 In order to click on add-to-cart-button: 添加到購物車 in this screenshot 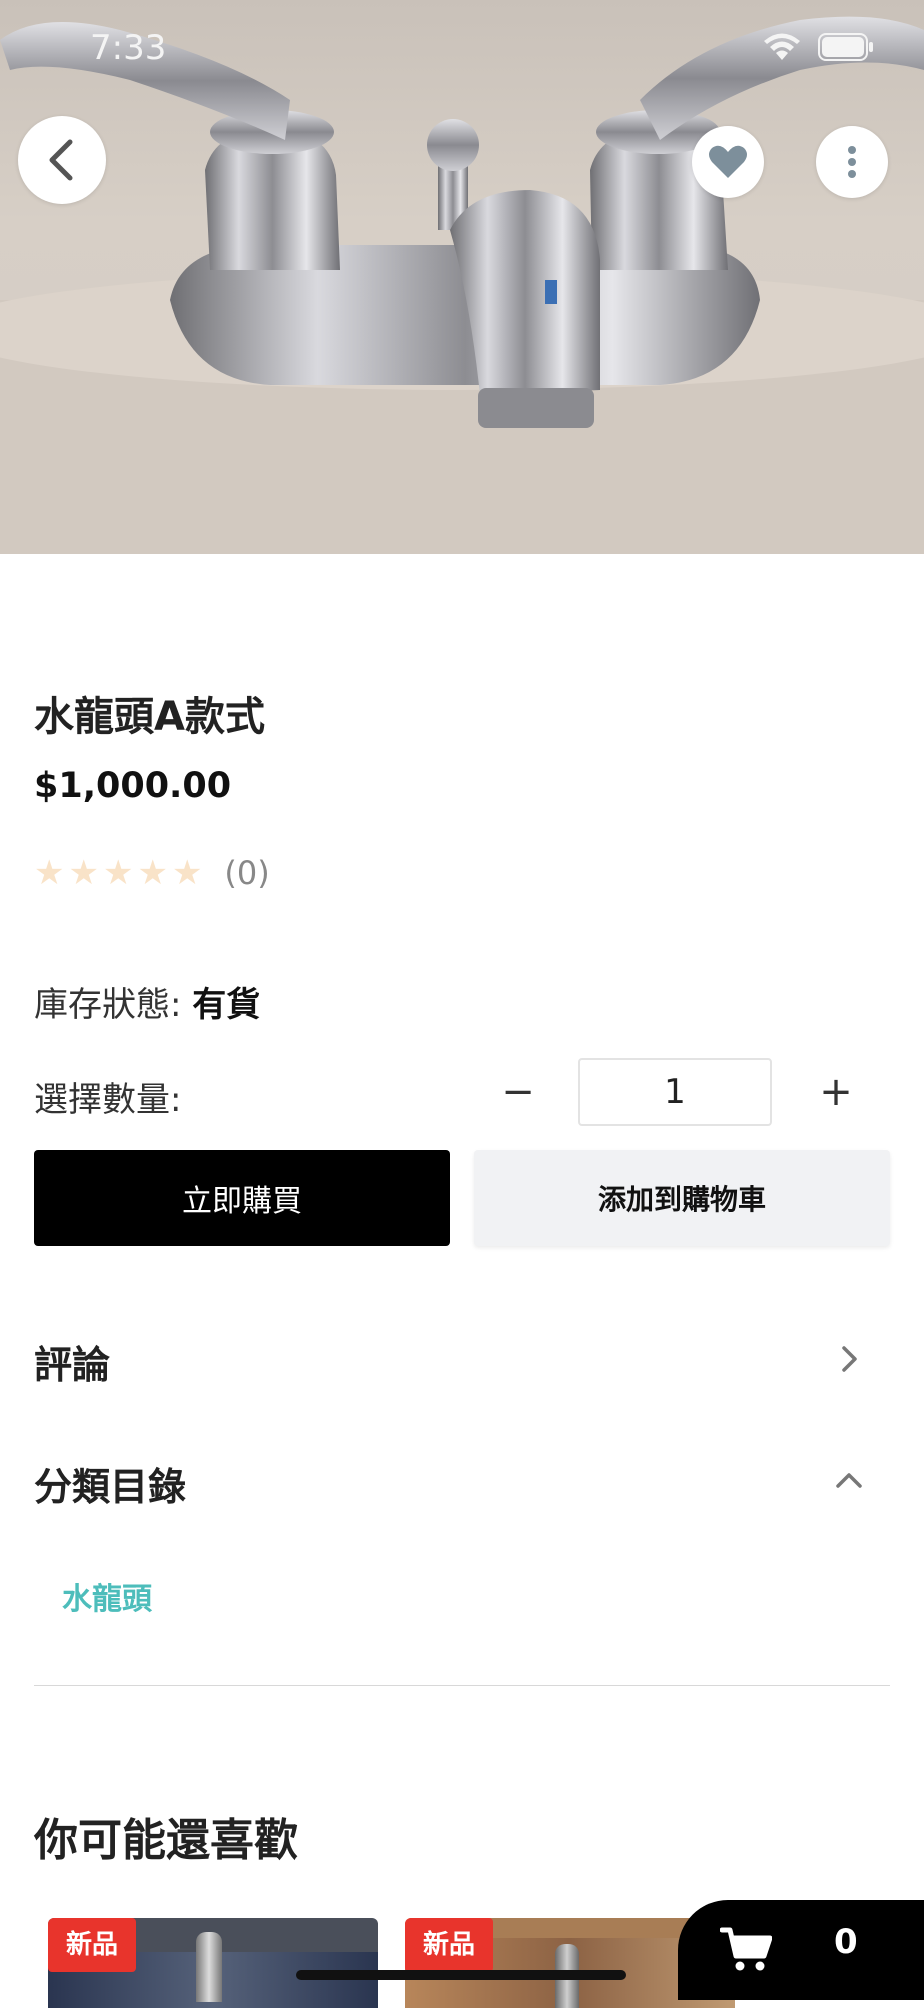, I will do `click(682, 1198)`.